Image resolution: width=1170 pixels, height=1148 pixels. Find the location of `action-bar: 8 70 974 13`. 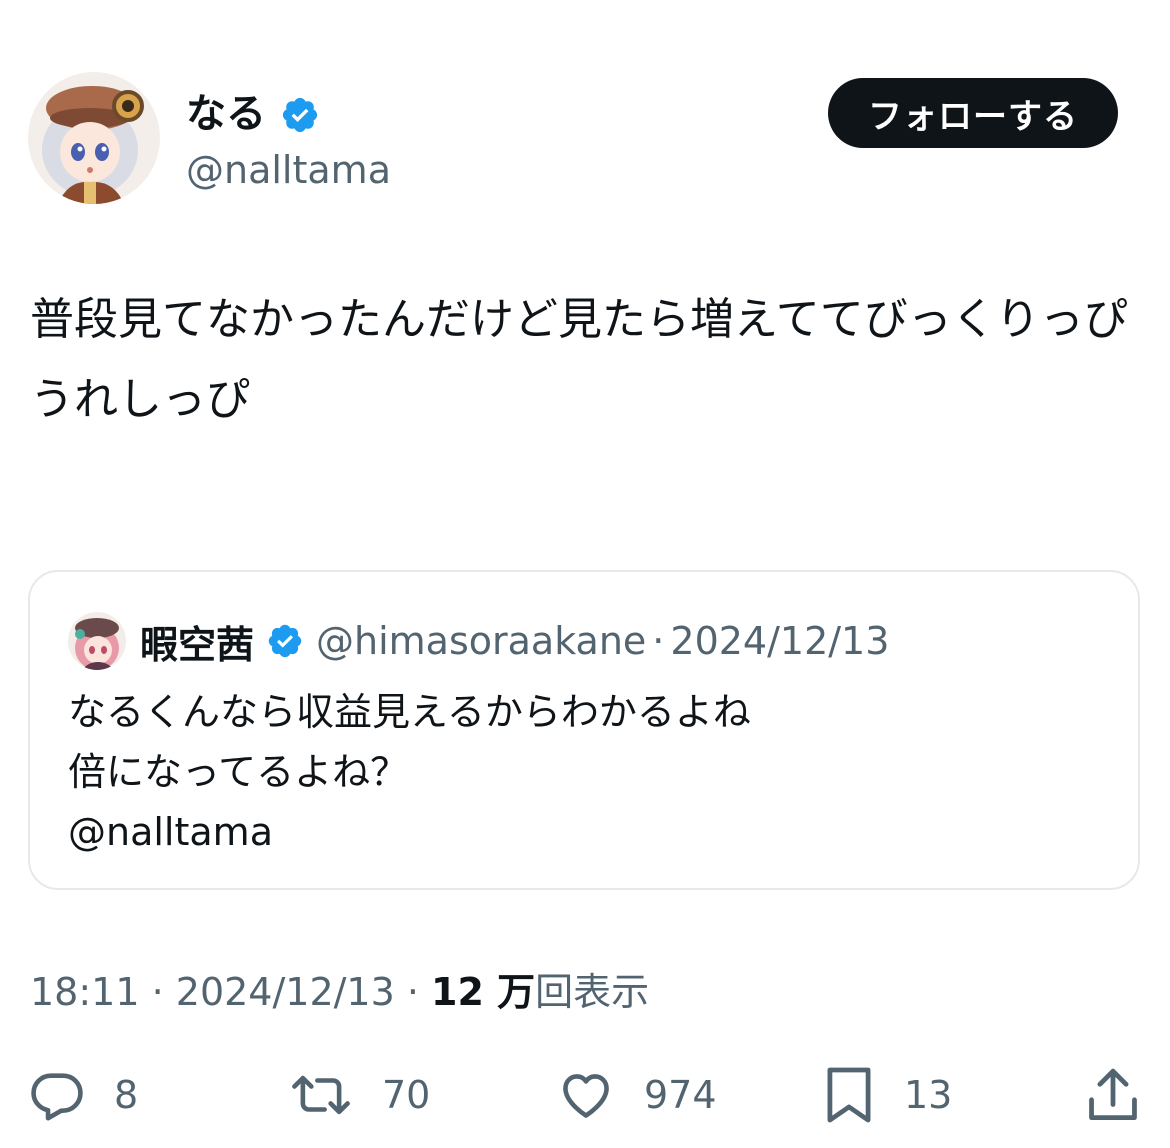

action-bar: 8 70 974 13 is located at coordinates (585, 1095).